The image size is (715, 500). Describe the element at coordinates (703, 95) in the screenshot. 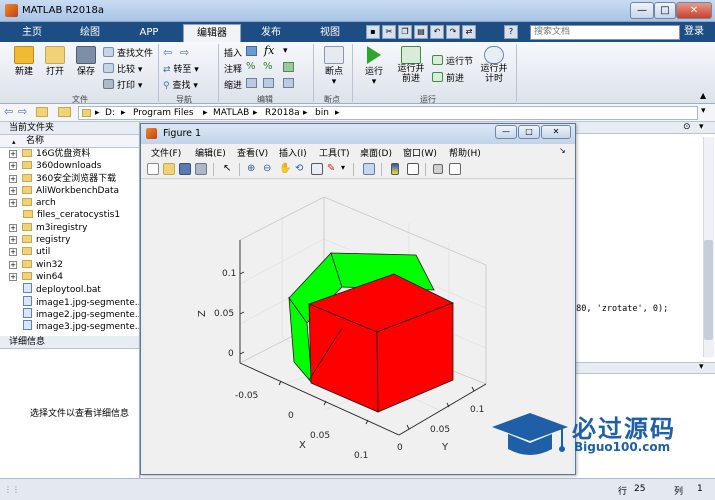

I see `collapse-ribbon-icon: ▲` at that location.